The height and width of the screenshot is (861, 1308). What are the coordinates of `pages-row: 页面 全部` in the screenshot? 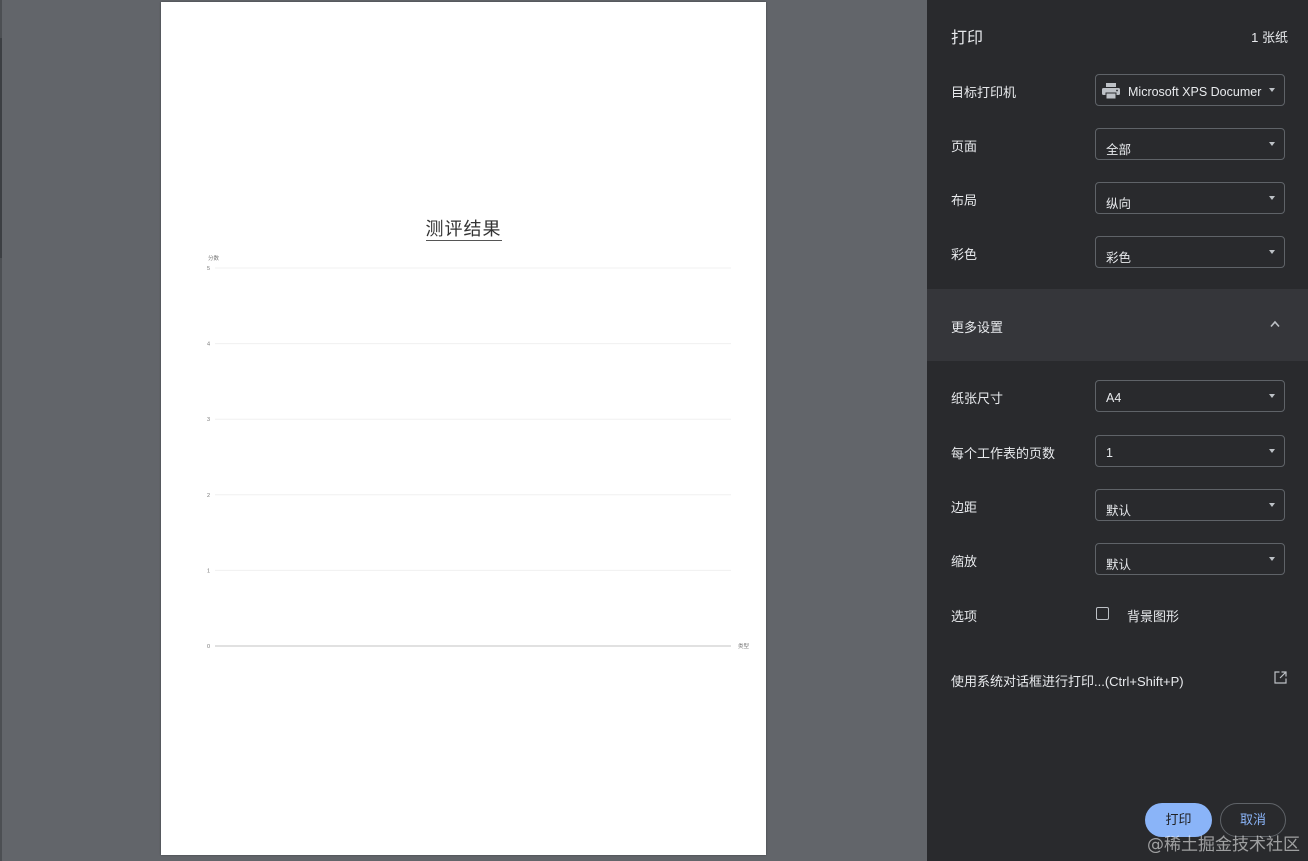 It's located at (1119, 145).